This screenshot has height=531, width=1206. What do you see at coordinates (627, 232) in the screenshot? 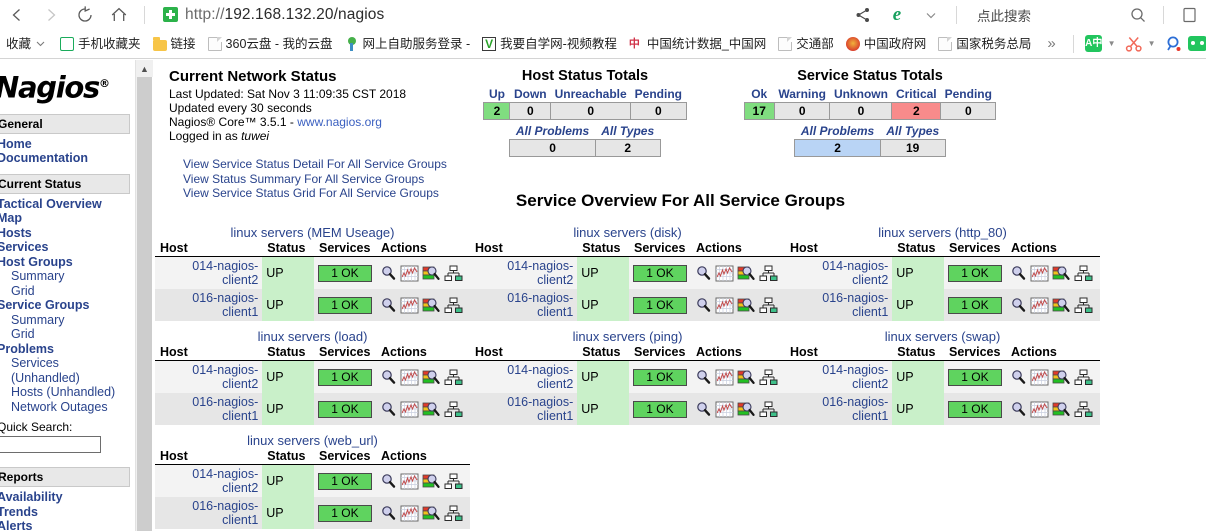
I see `service-group-title: linux servers (disk)` at bounding box center [627, 232].